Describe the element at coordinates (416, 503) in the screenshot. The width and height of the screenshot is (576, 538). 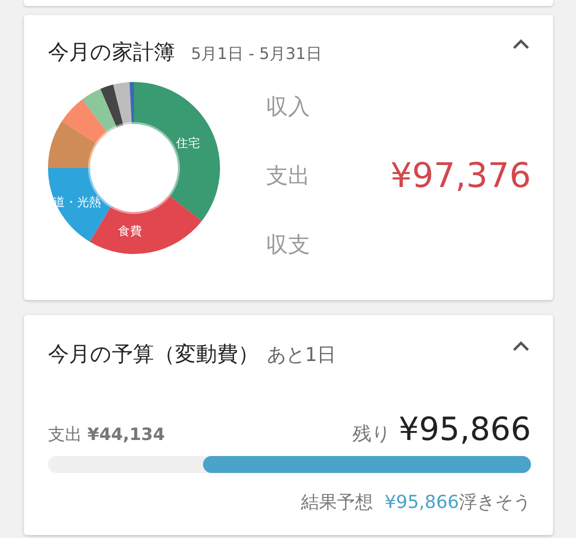
I see `forecast-text: 結果予想 ¥95,866浮きそう` at that location.